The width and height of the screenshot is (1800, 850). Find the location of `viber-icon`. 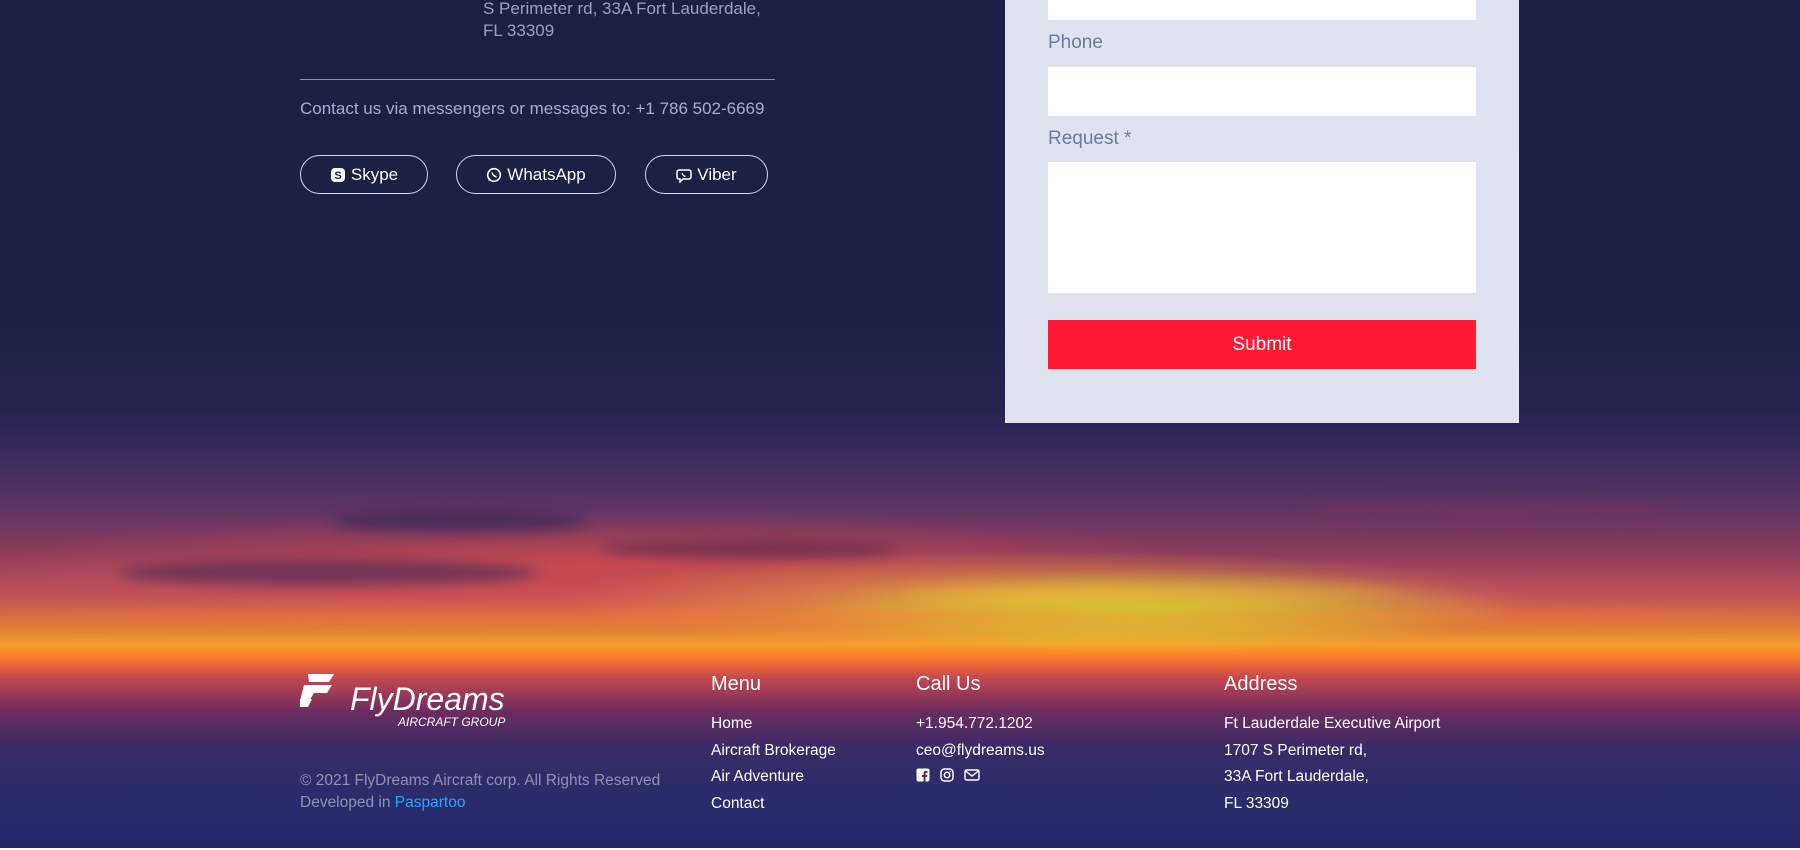

viber-icon is located at coordinates (684, 175).